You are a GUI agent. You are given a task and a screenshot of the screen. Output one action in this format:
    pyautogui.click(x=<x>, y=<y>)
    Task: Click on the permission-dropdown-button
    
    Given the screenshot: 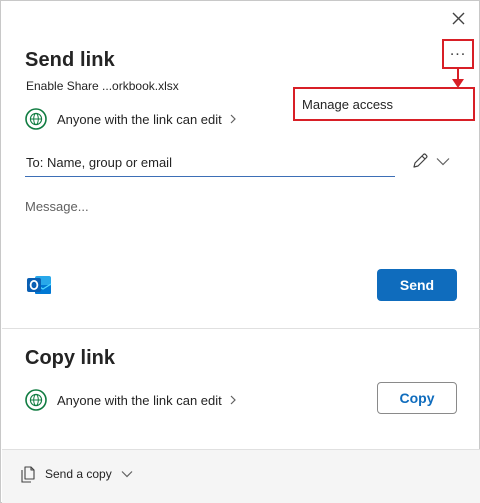 What is the action you would take?
    pyautogui.click(x=443, y=161)
    